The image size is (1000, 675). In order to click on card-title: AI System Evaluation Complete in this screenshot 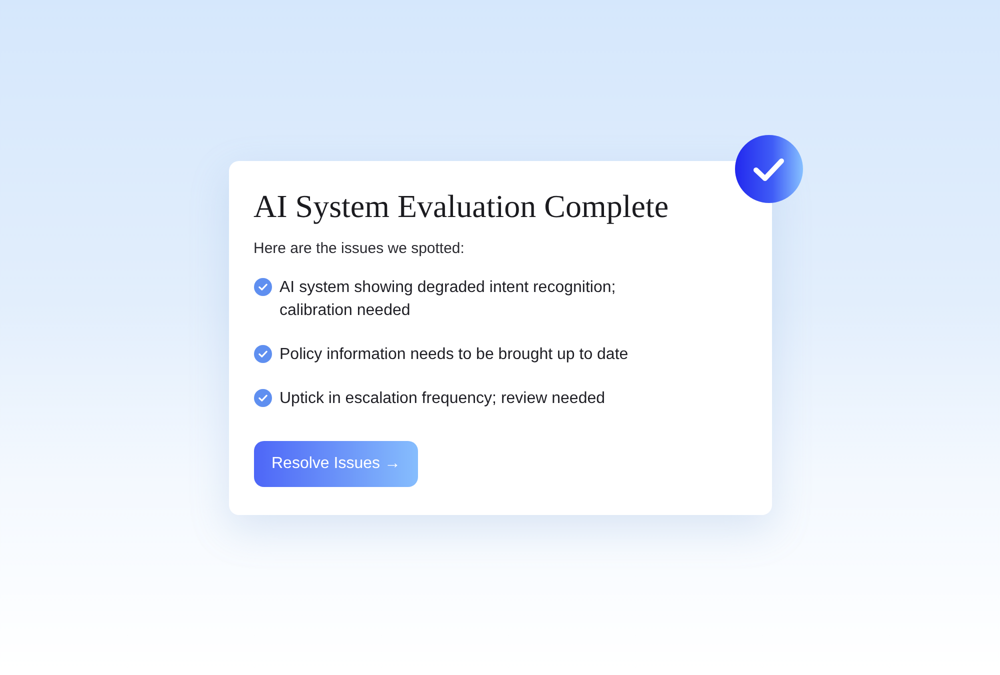, I will do `click(461, 205)`.